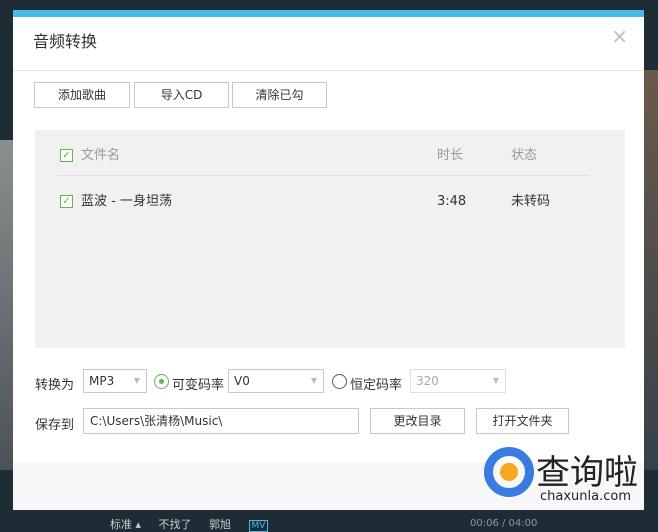 The image size is (658, 532). I want to click on background-album-art, so click(7, 305).